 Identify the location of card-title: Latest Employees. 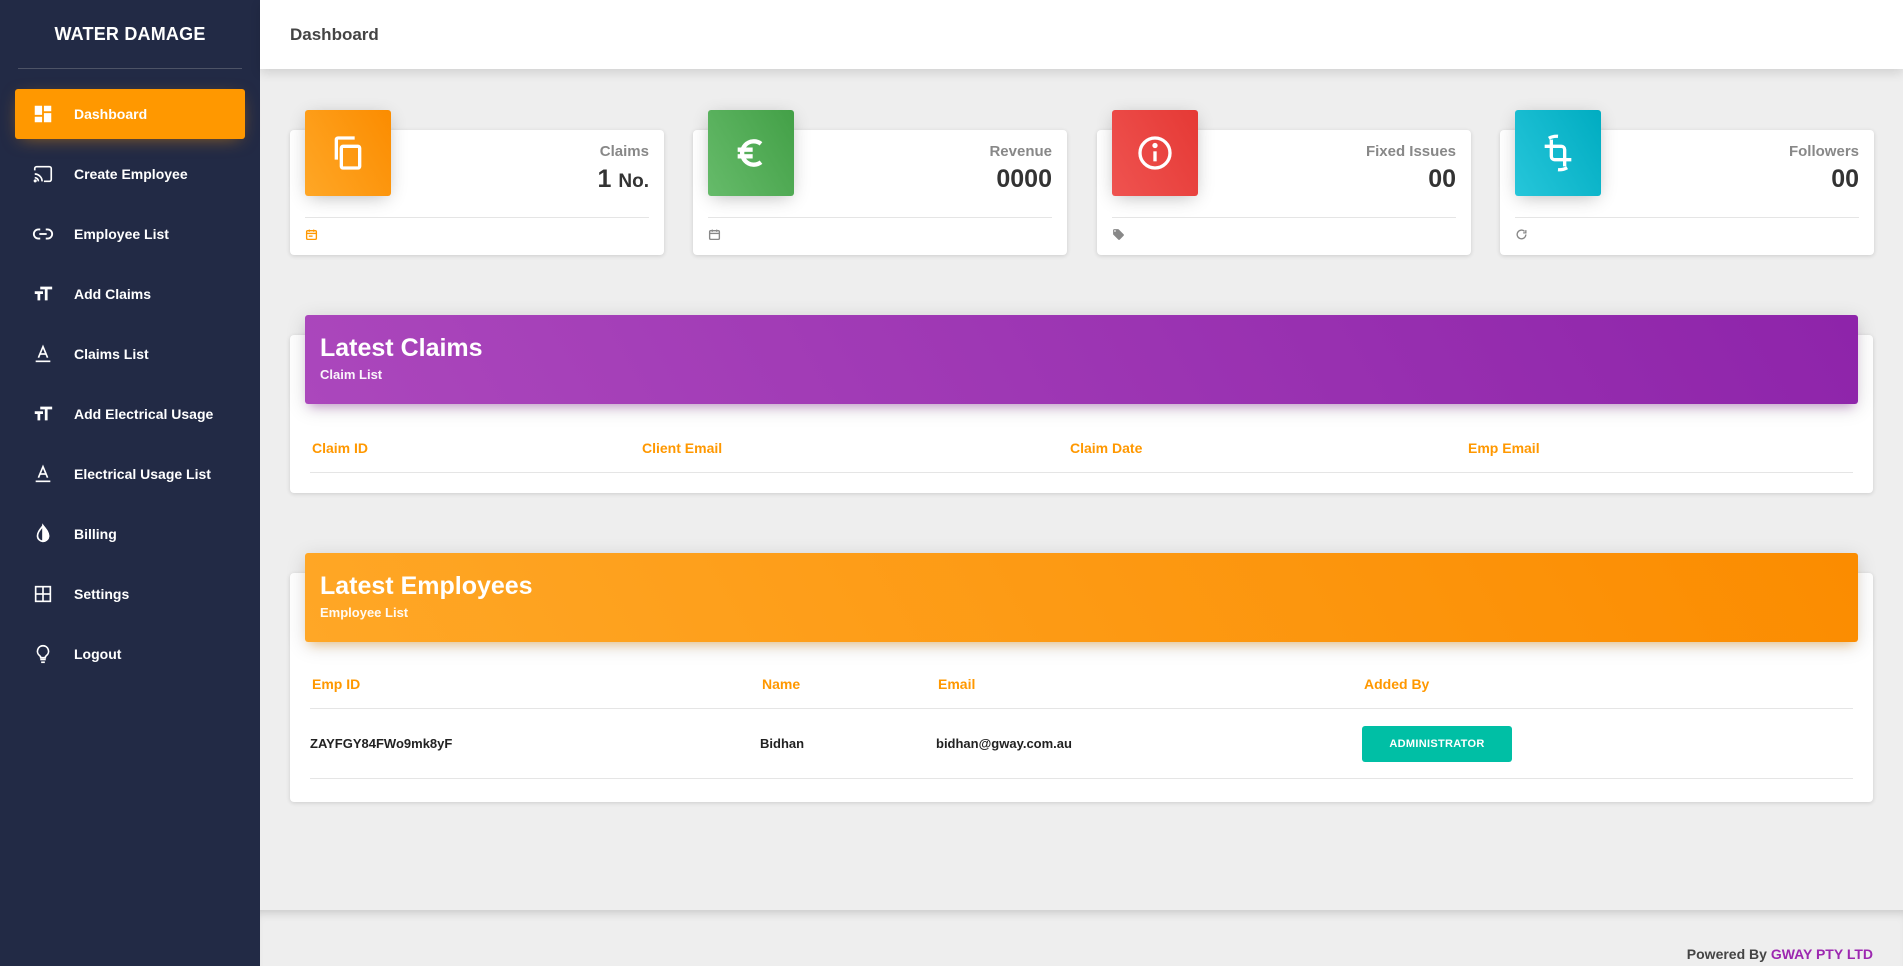
(426, 586).